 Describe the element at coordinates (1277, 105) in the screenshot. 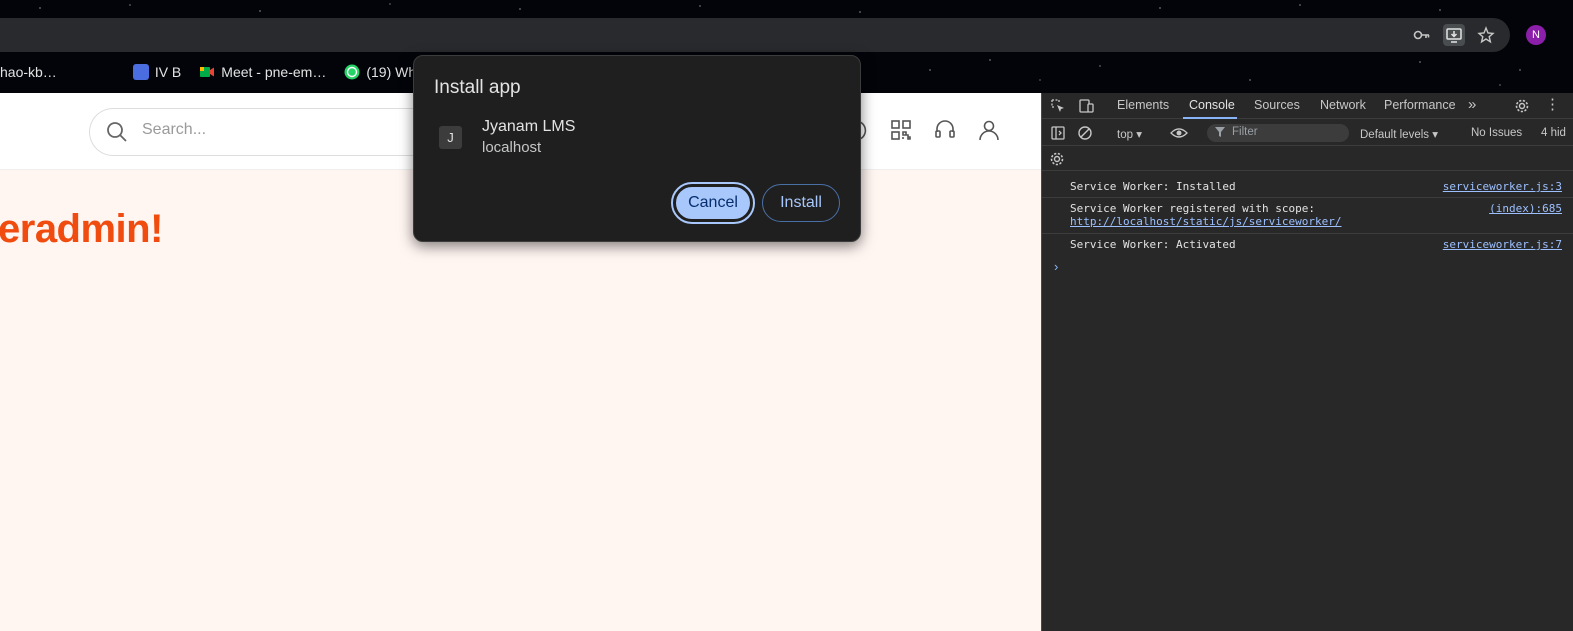

I see `tab-sources: Sources` at that location.